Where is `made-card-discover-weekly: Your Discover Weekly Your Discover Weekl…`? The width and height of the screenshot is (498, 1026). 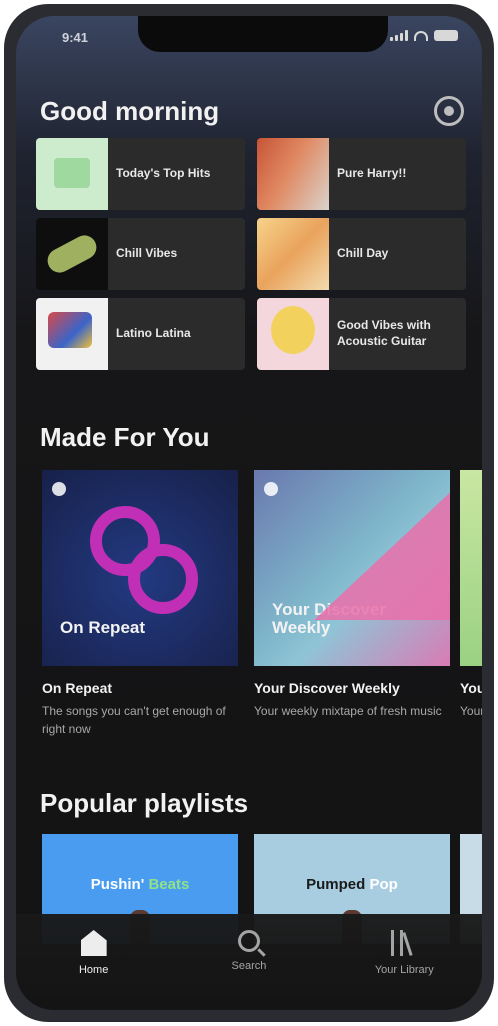
made-card-discover-weekly: Your Discover Weekly Your Discover Weekl… is located at coordinates (352, 595).